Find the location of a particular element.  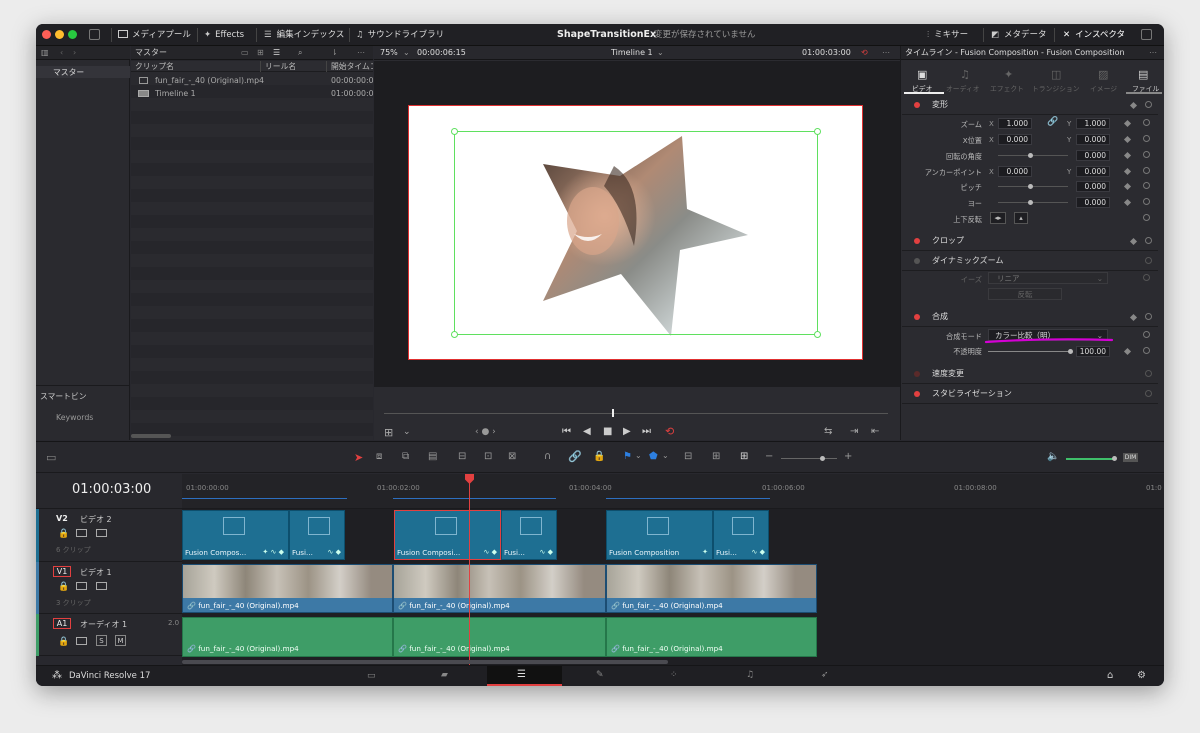

sound-library-button: ♫ サウンドライブラリ is located at coordinates (400, 35).